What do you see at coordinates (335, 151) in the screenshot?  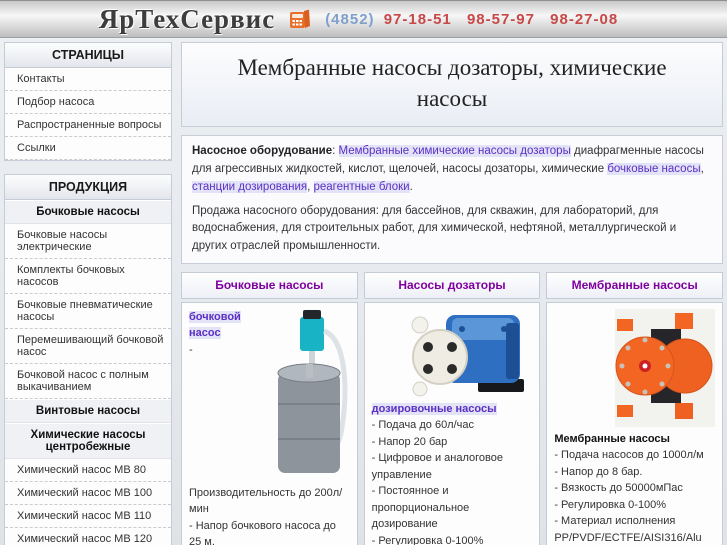 I see `intro-colon: :` at bounding box center [335, 151].